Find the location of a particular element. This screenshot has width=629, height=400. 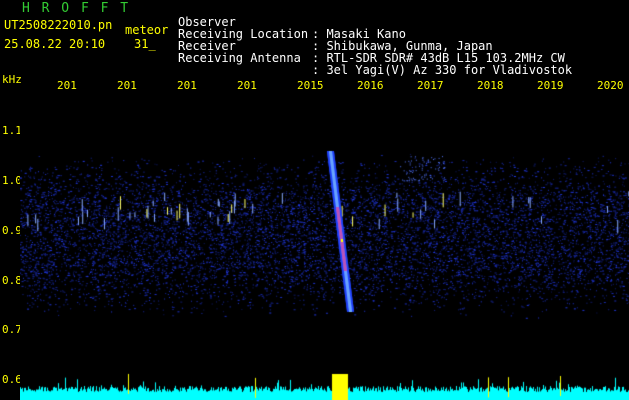

signal-level-bar is located at coordinates (324, 384).